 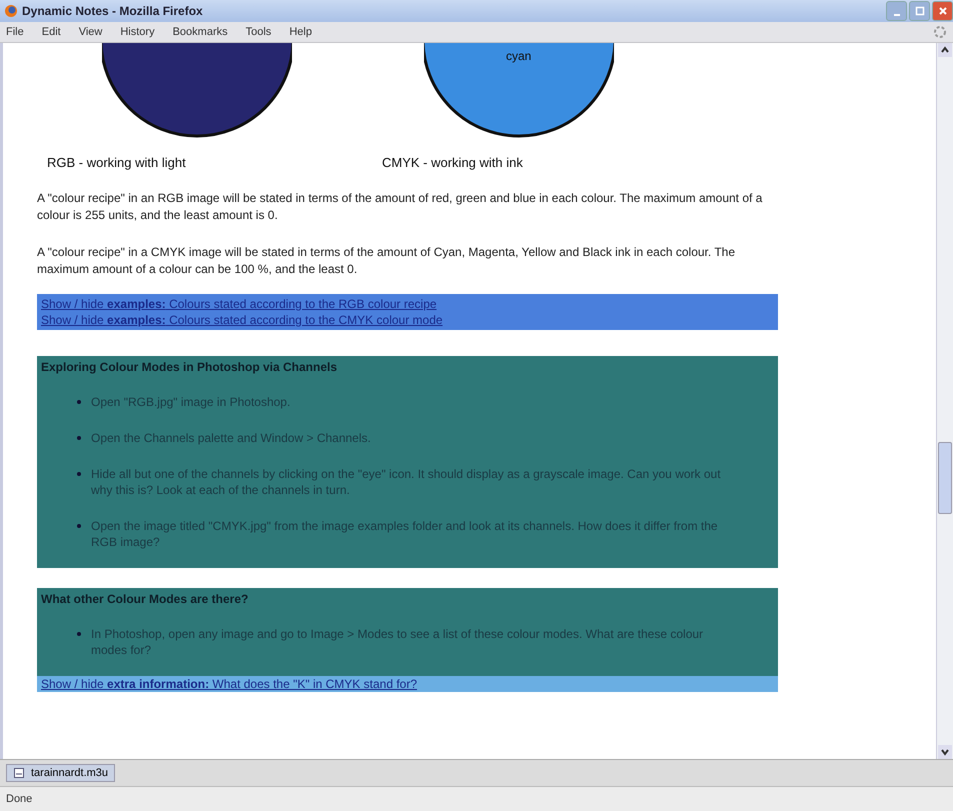 What do you see at coordinates (400, 207) in the screenshot?
I see `paragraph: A "colour recipe" in an RGB image will be stated in terms of the amount of red, green and blue in each colour. The maximum amount of a colour is 255 units, and the least amount is 0.` at bounding box center [400, 207].